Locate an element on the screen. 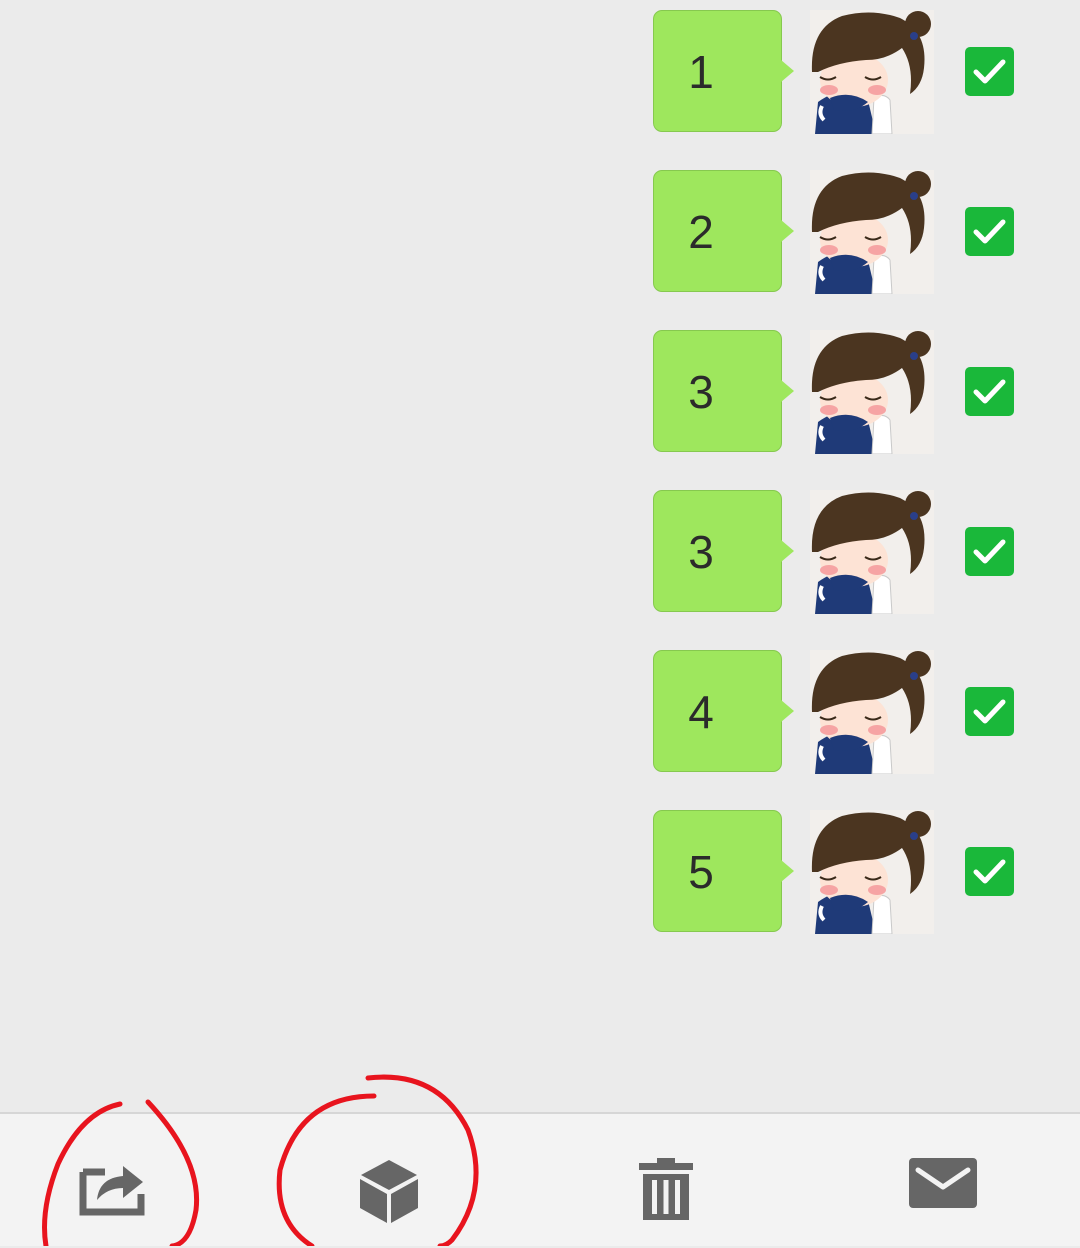 This screenshot has height=1248, width=1080. share-button is located at coordinates (112, 1181).